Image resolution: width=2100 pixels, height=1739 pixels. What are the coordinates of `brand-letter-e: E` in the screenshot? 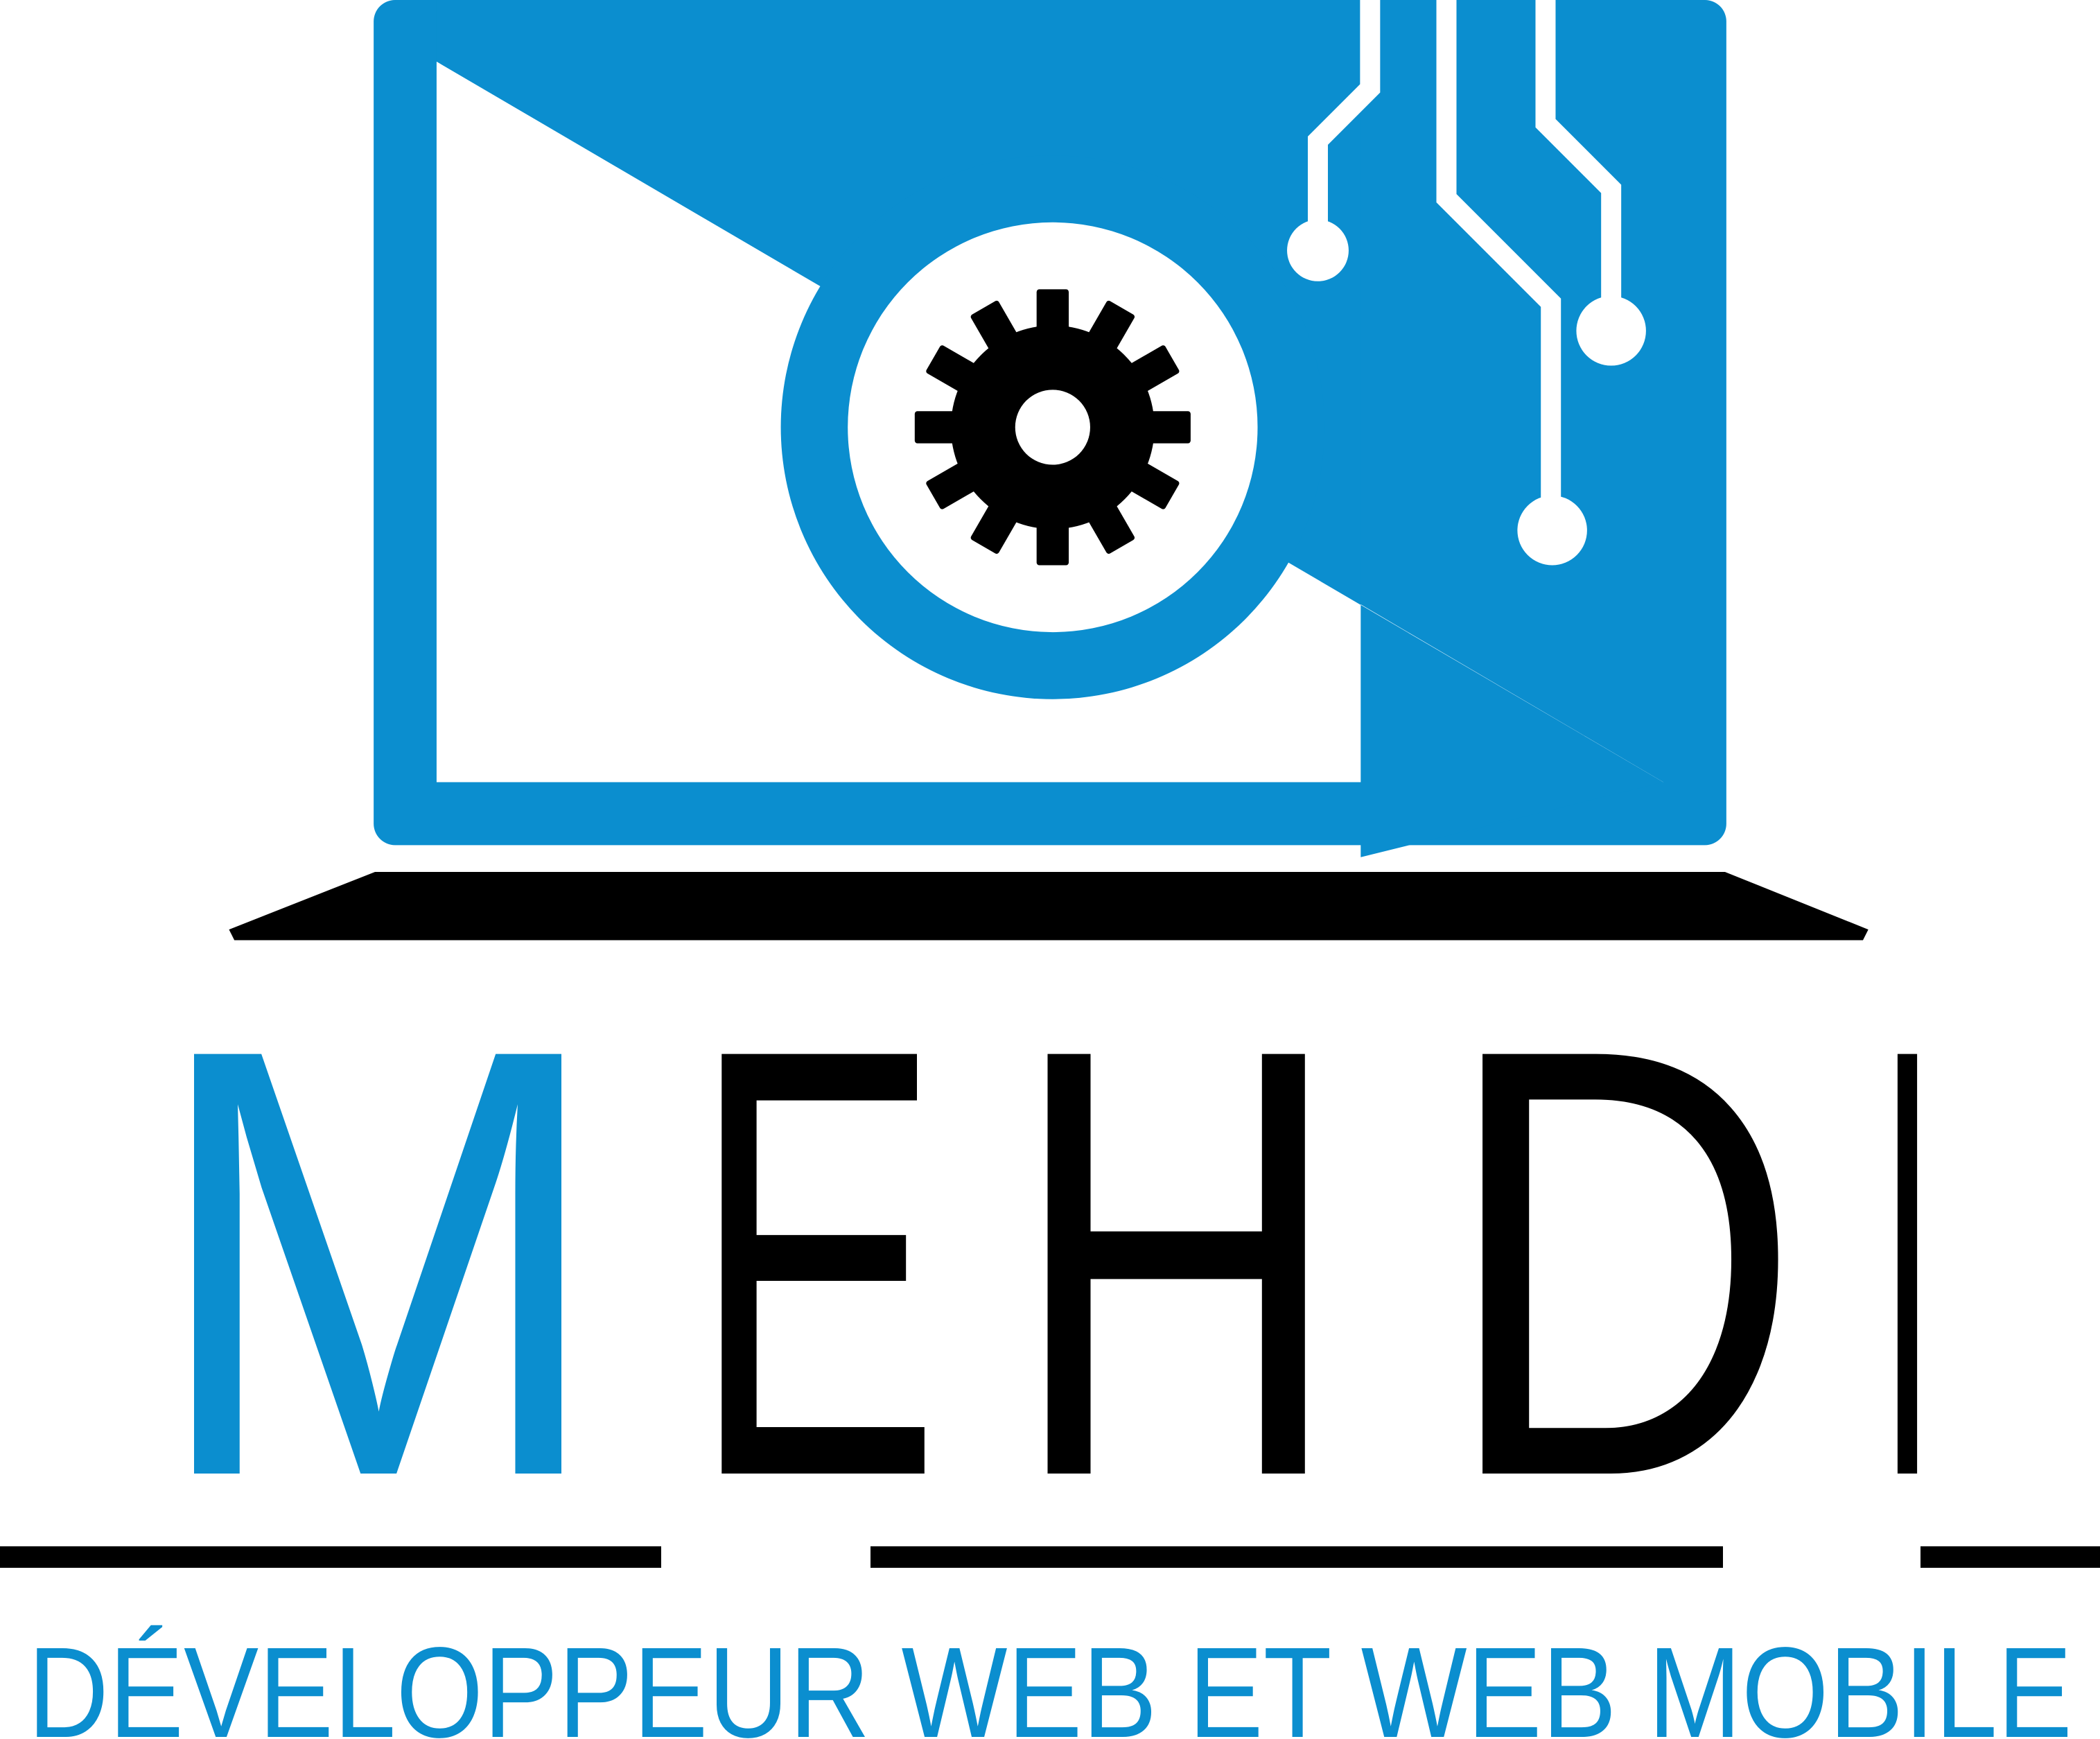 It's located at (815, 1262).